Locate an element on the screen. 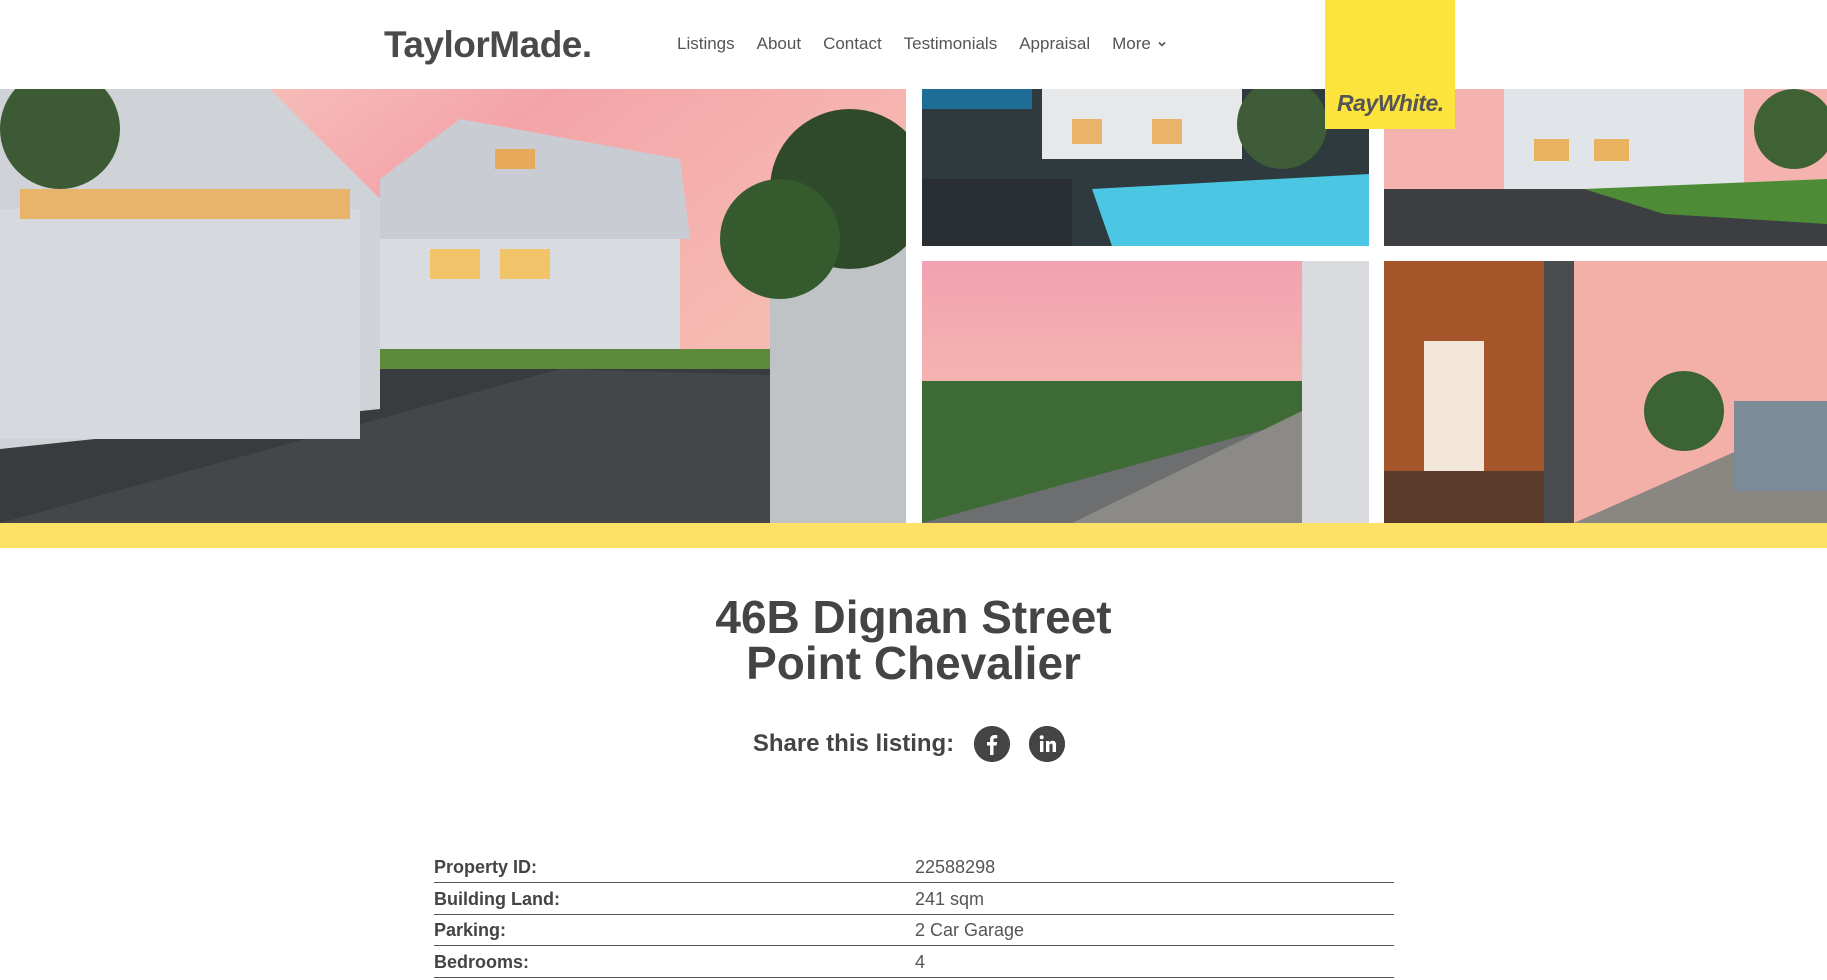  gallery-photo-deck-view is located at coordinates (1145, 392).